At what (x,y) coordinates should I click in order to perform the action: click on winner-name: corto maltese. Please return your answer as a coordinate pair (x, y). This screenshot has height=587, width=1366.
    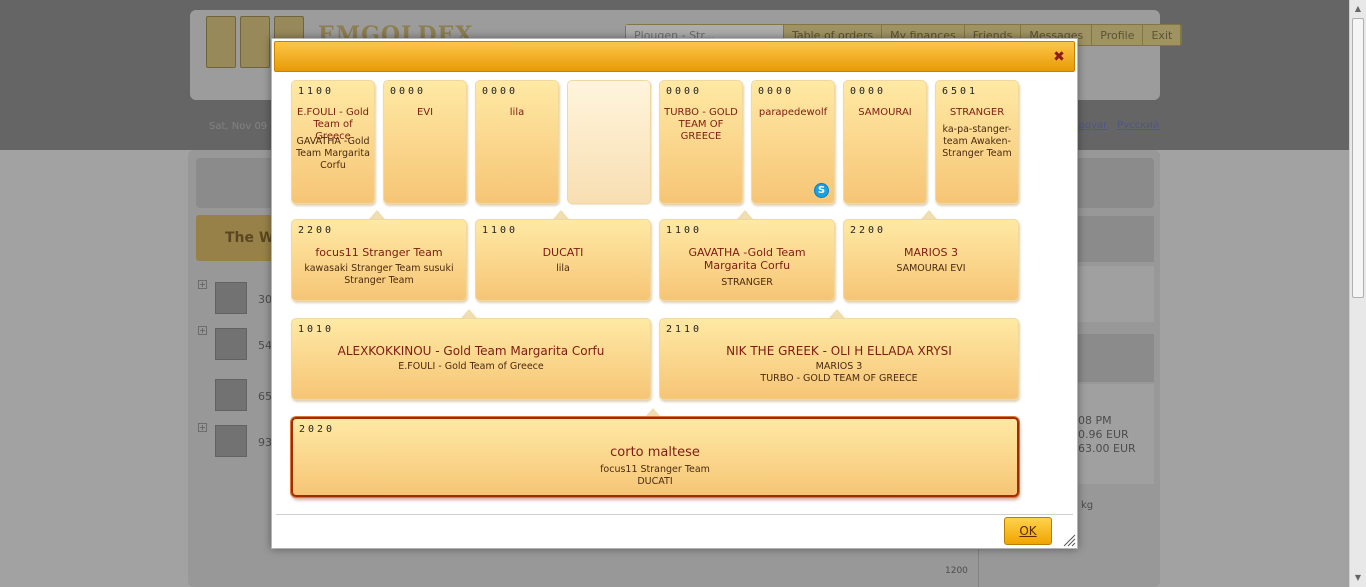
    Looking at the image, I should click on (655, 452).